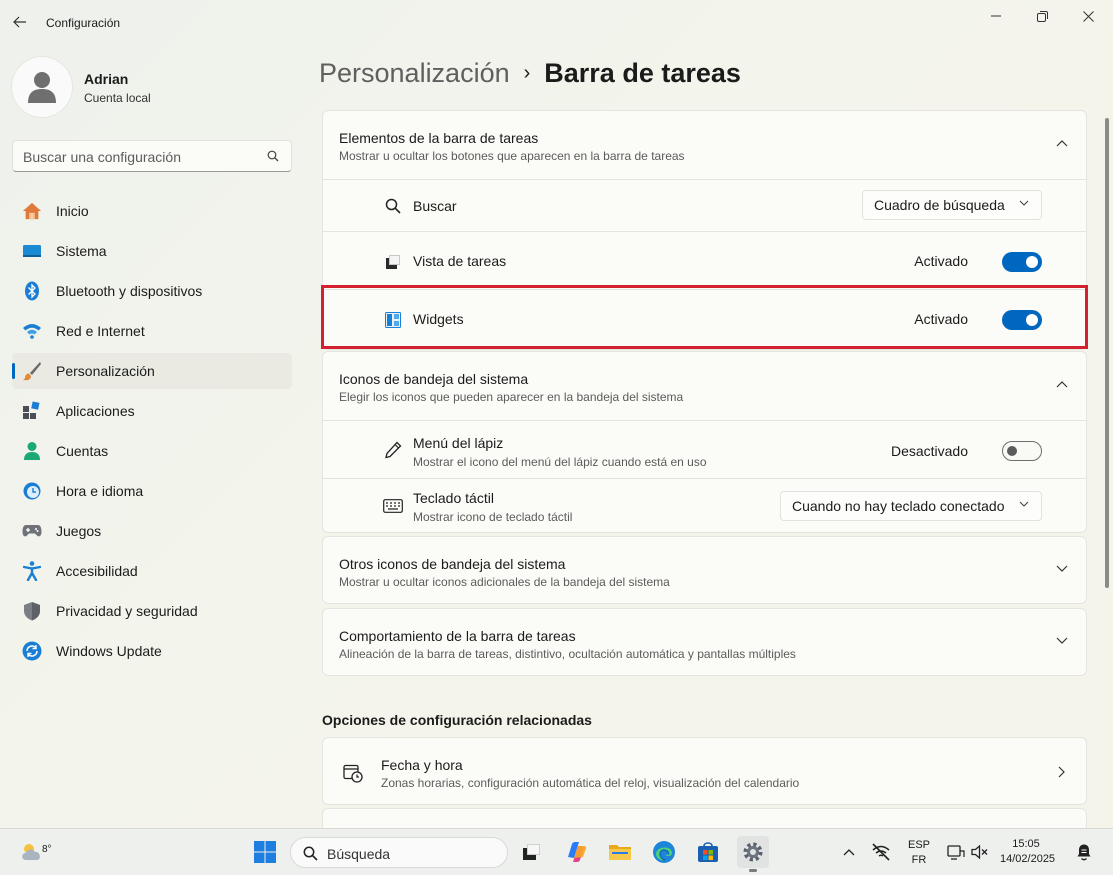 Image resolution: width=1113 pixels, height=875 pixels. Describe the element at coordinates (1028, 859) in the screenshot. I see `clock-date: 14/02/2025` at that location.